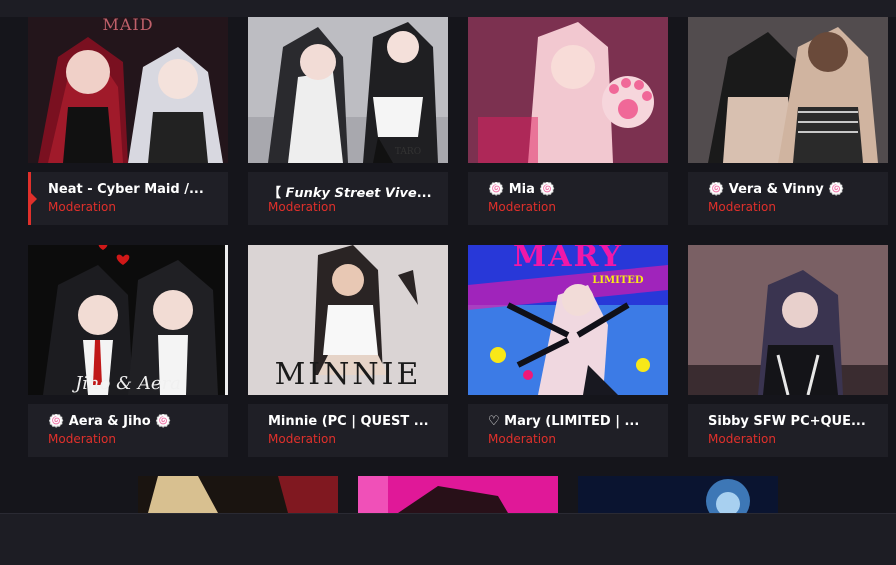  What do you see at coordinates (448, 539) in the screenshot?
I see `bottom-bar` at bounding box center [448, 539].